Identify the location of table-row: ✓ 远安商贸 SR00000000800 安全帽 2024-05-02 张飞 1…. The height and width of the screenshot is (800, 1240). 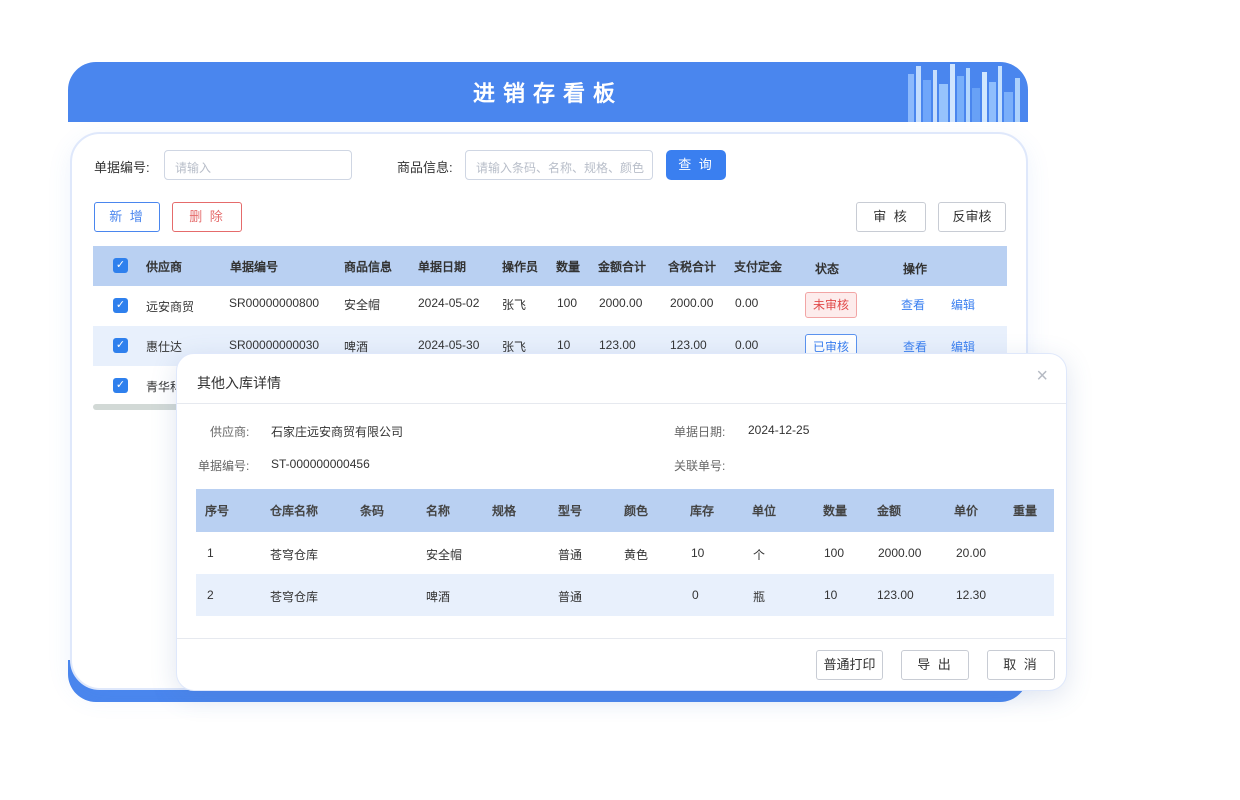
(550, 306).